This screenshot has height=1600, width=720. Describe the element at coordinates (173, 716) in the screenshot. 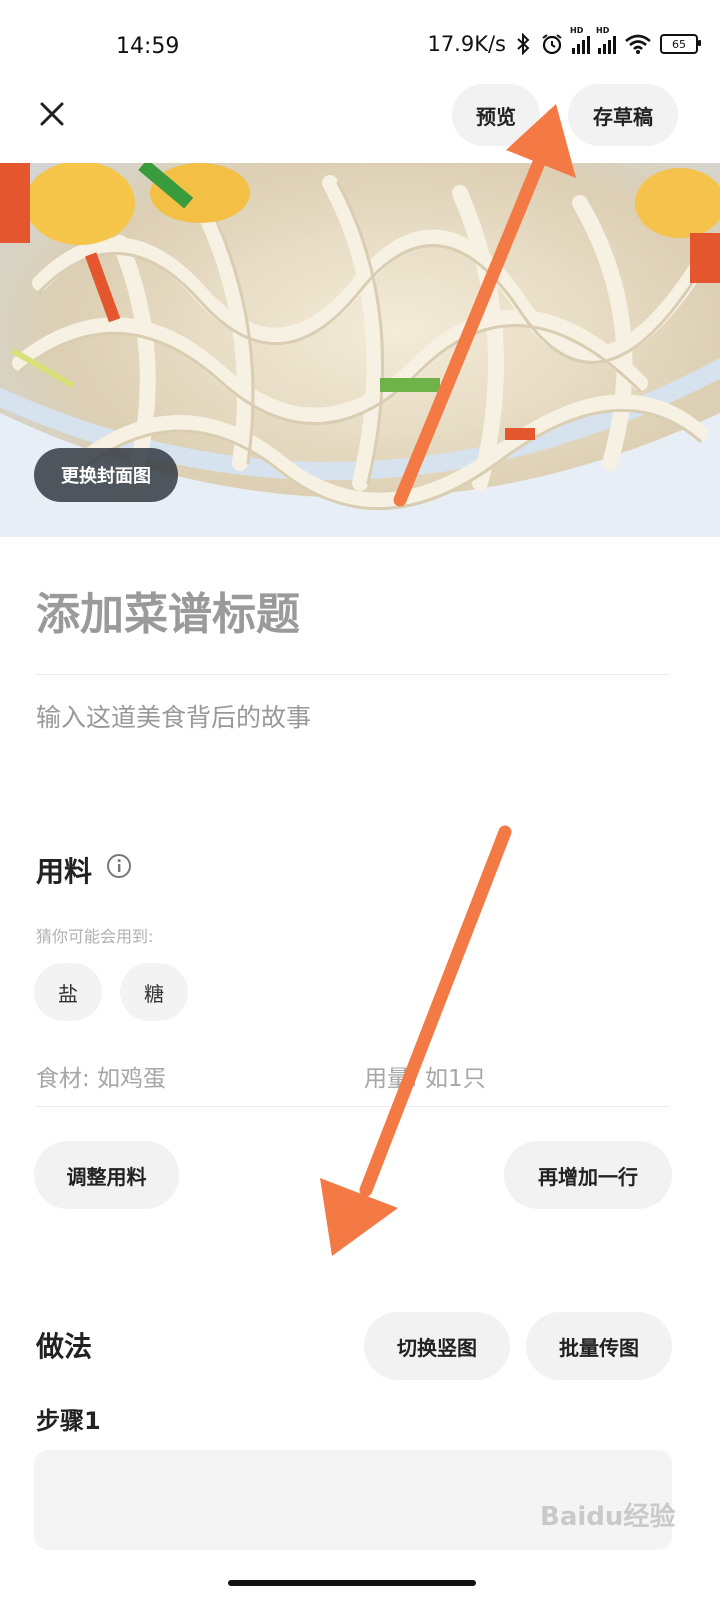

I see `recipe-story-input: 输入这道美食背后的故事` at that location.